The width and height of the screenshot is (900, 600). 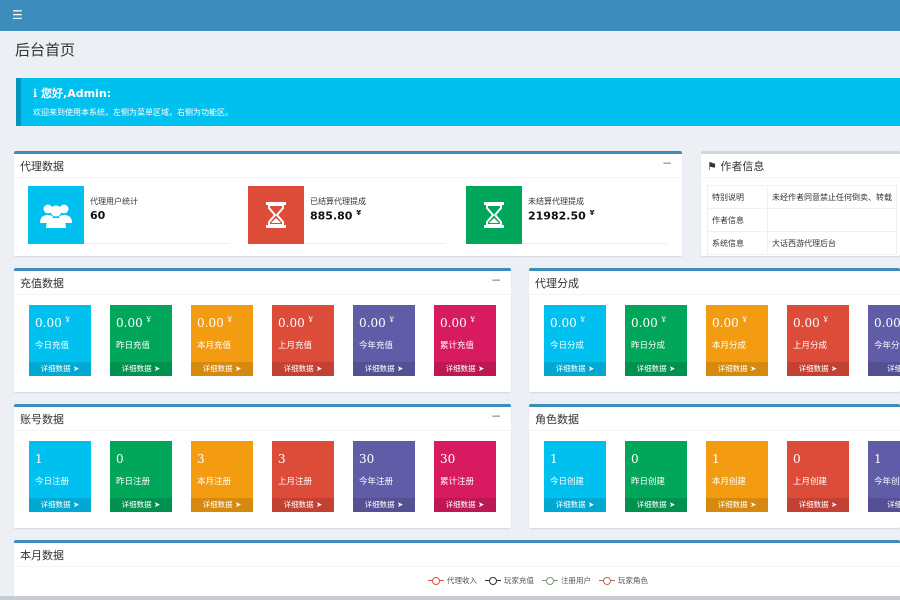 I want to click on stat-tile: 3 上月注册 详细数据 ➤, so click(x=303, y=476).